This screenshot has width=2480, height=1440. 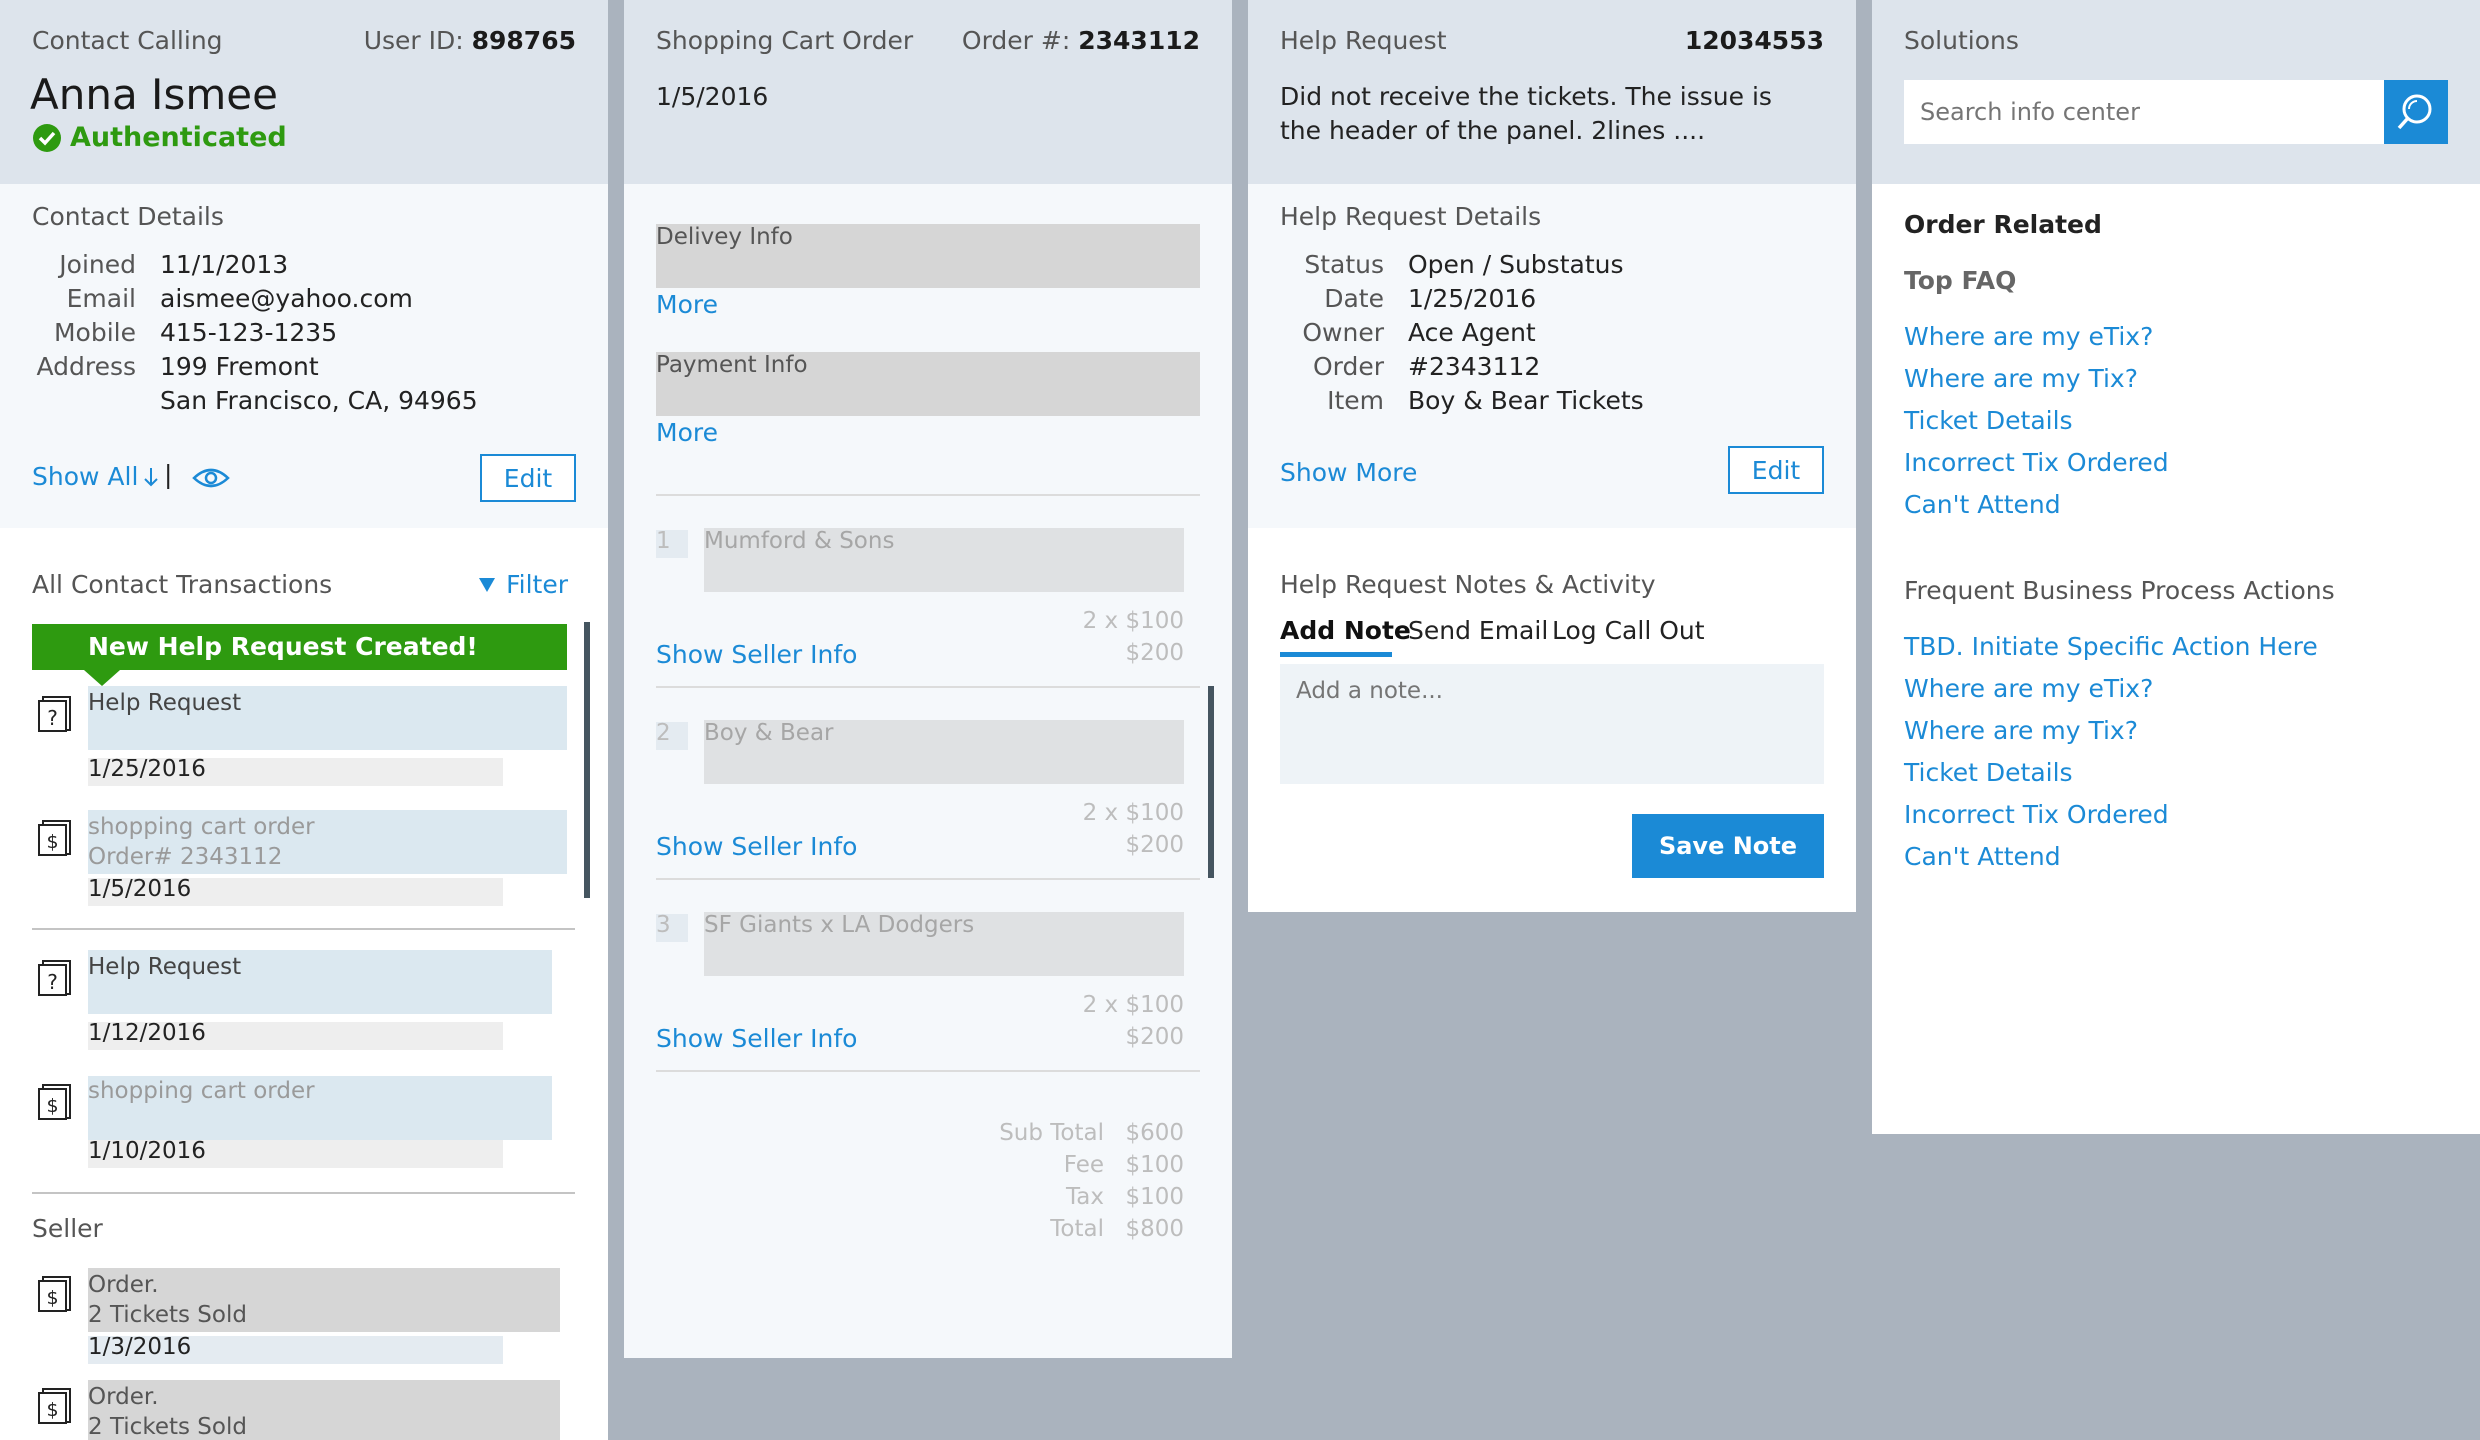 I want to click on help-edit-button: Edit, so click(x=1776, y=470).